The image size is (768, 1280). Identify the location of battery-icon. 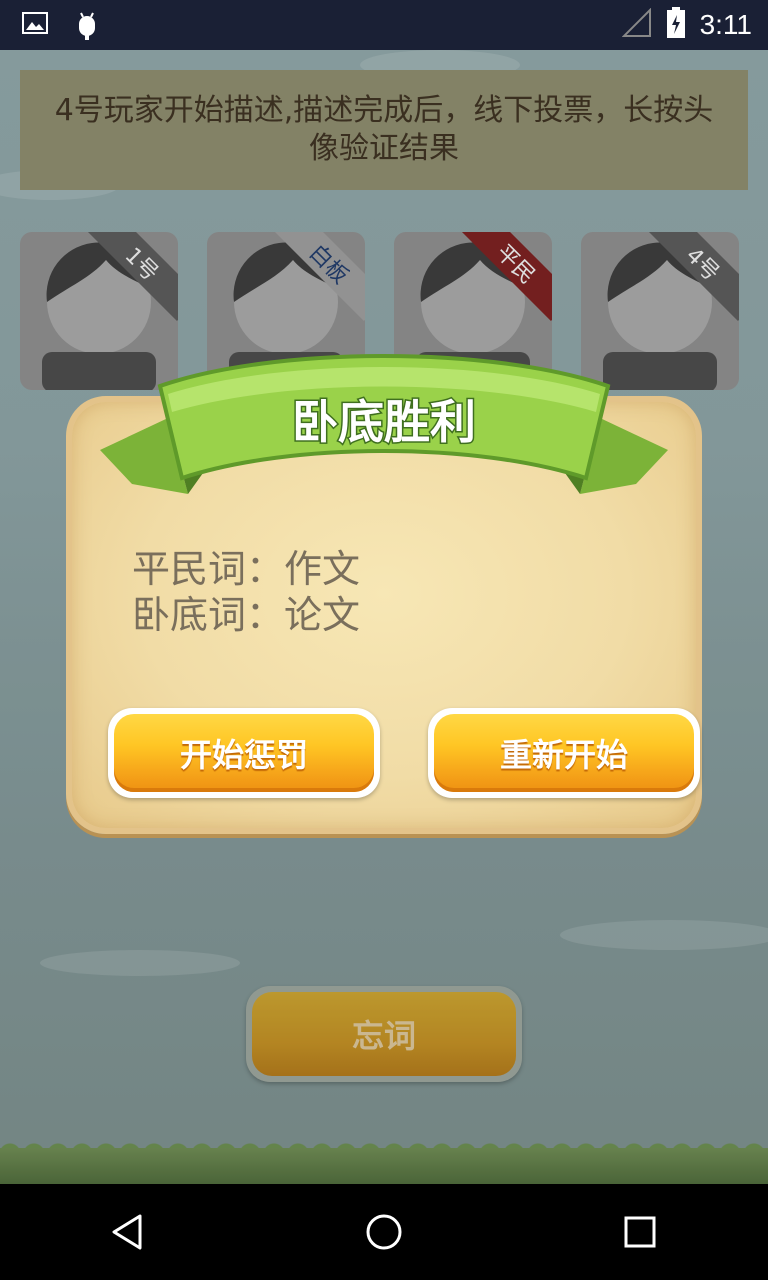
(676, 25).